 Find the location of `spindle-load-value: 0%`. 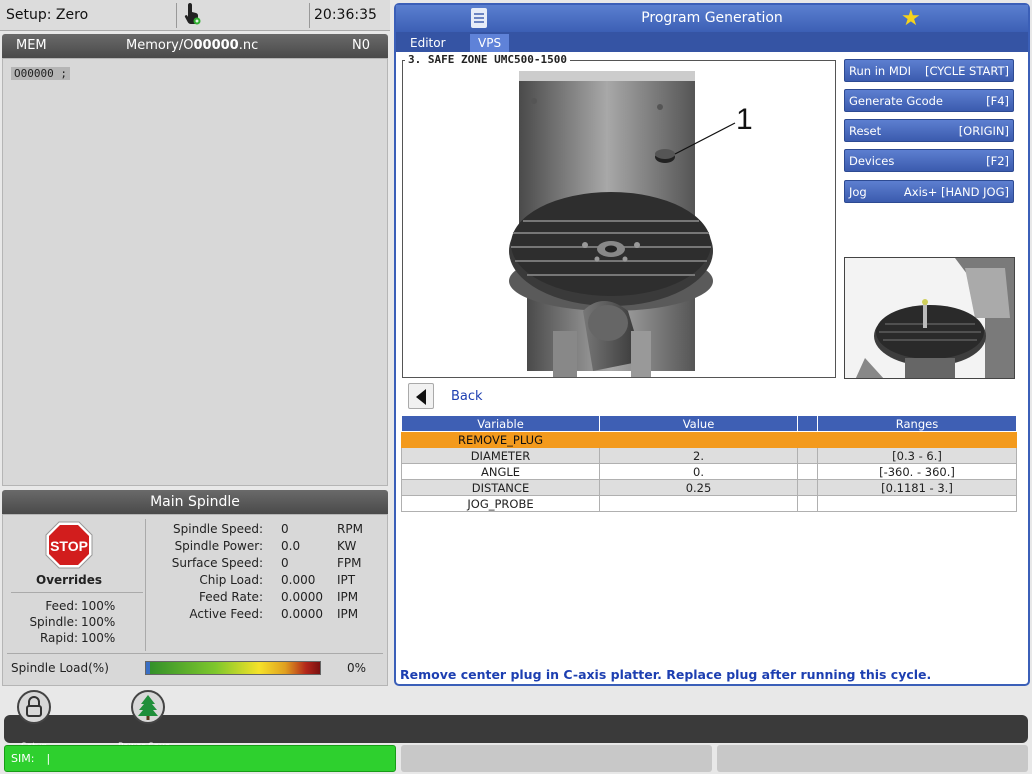

spindle-load-value: 0% is located at coordinates (357, 668).